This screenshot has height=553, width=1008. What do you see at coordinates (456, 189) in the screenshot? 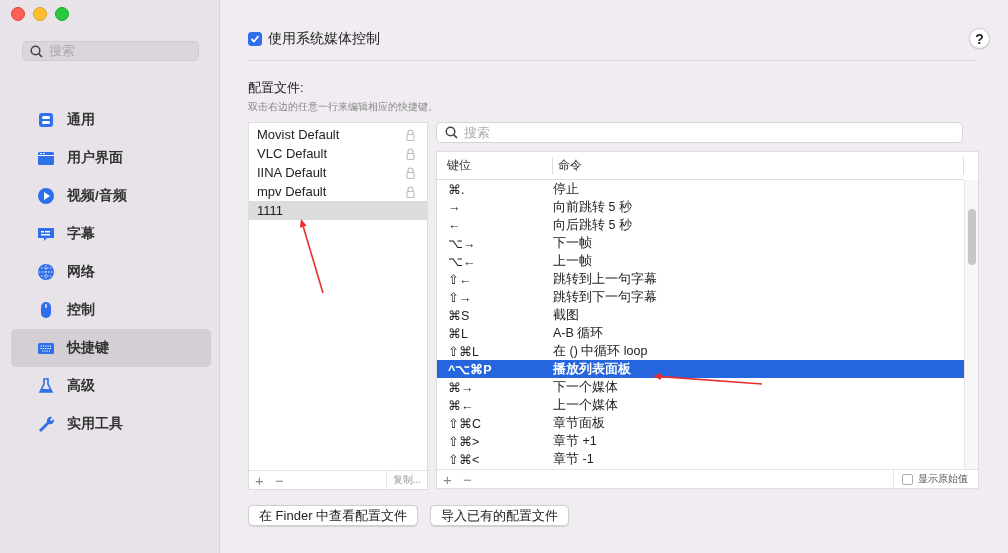
I see `key-cell-text: ⌘.` at bounding box center [456, 189].